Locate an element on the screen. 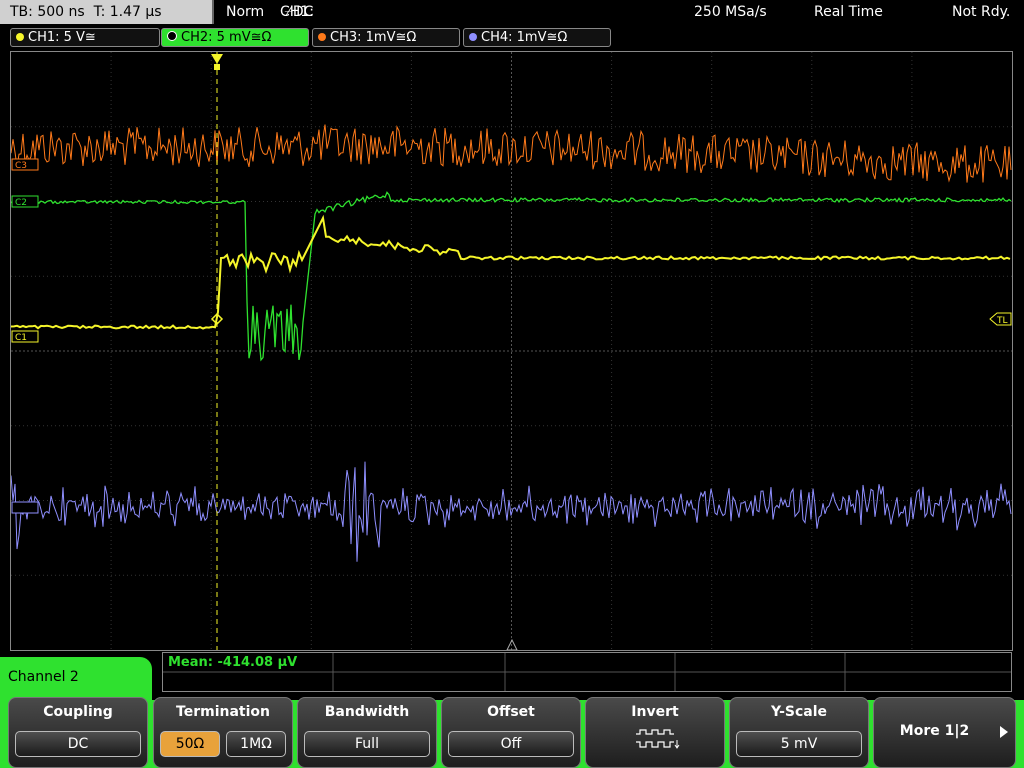 The height and width of the screenshot is (768, 1024). bandwidth-title: Bandwidth is located at coordinates (367, 712).